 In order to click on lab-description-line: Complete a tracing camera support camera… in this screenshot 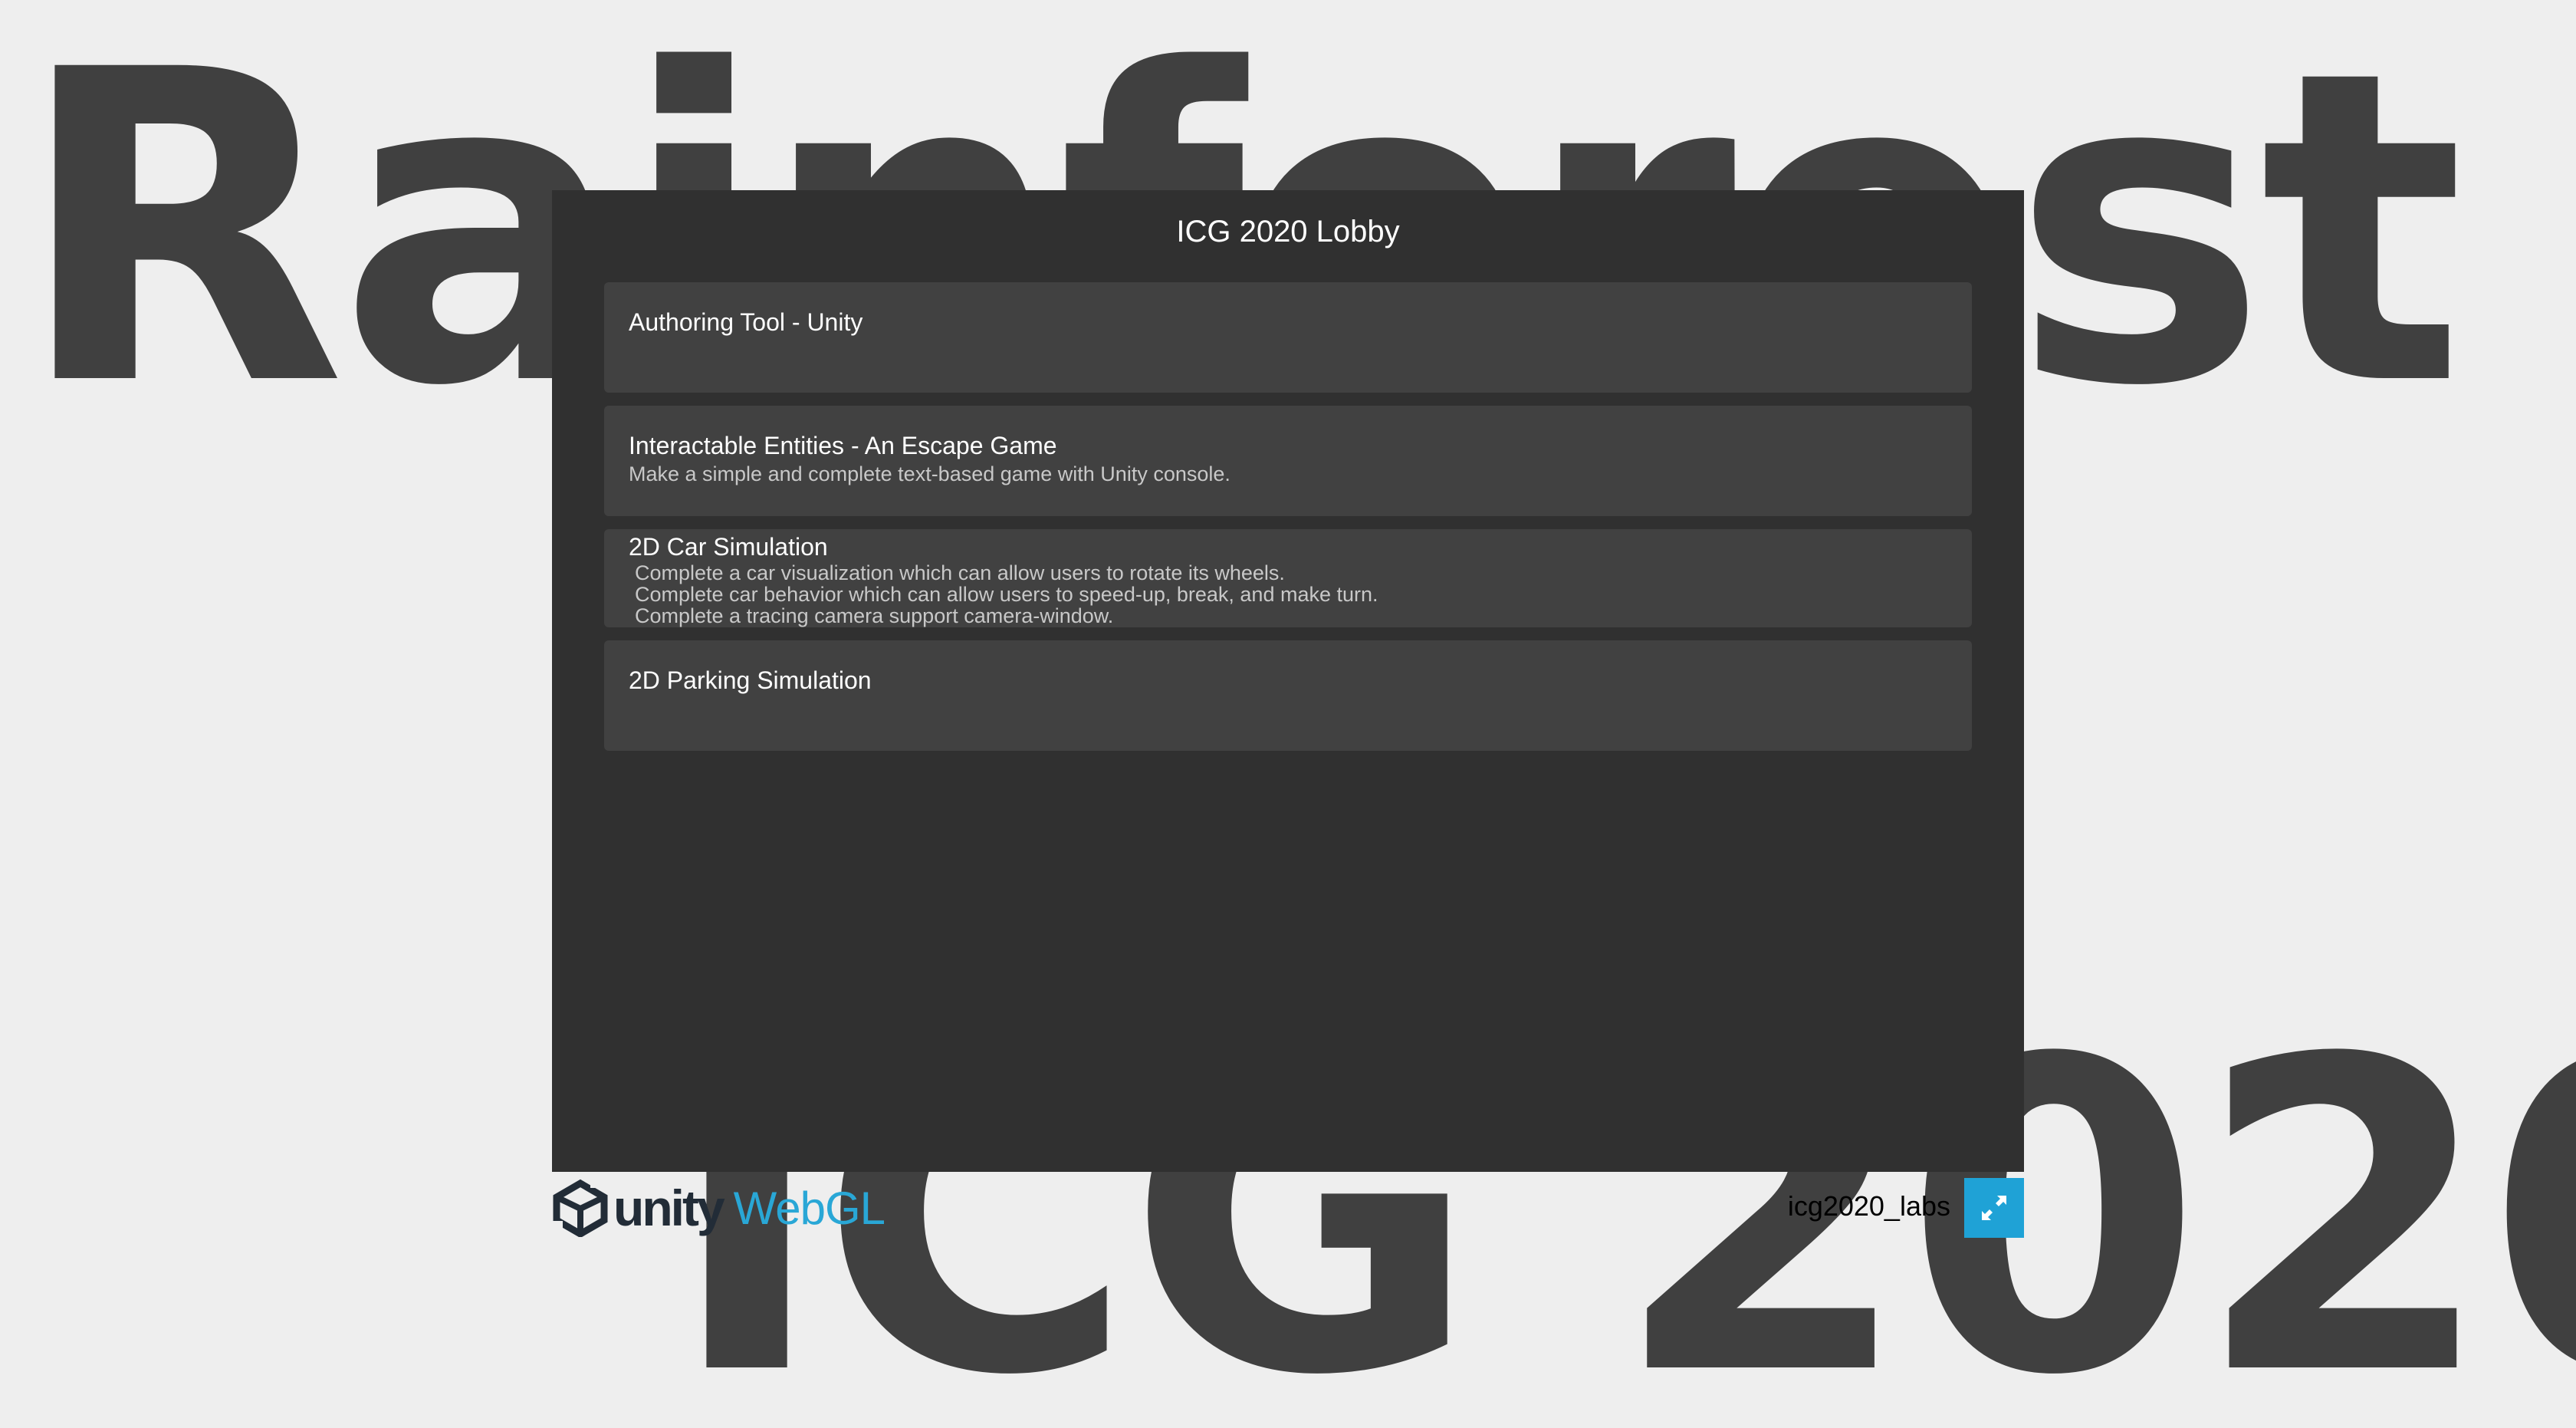, I will do `click(875, 615)`.